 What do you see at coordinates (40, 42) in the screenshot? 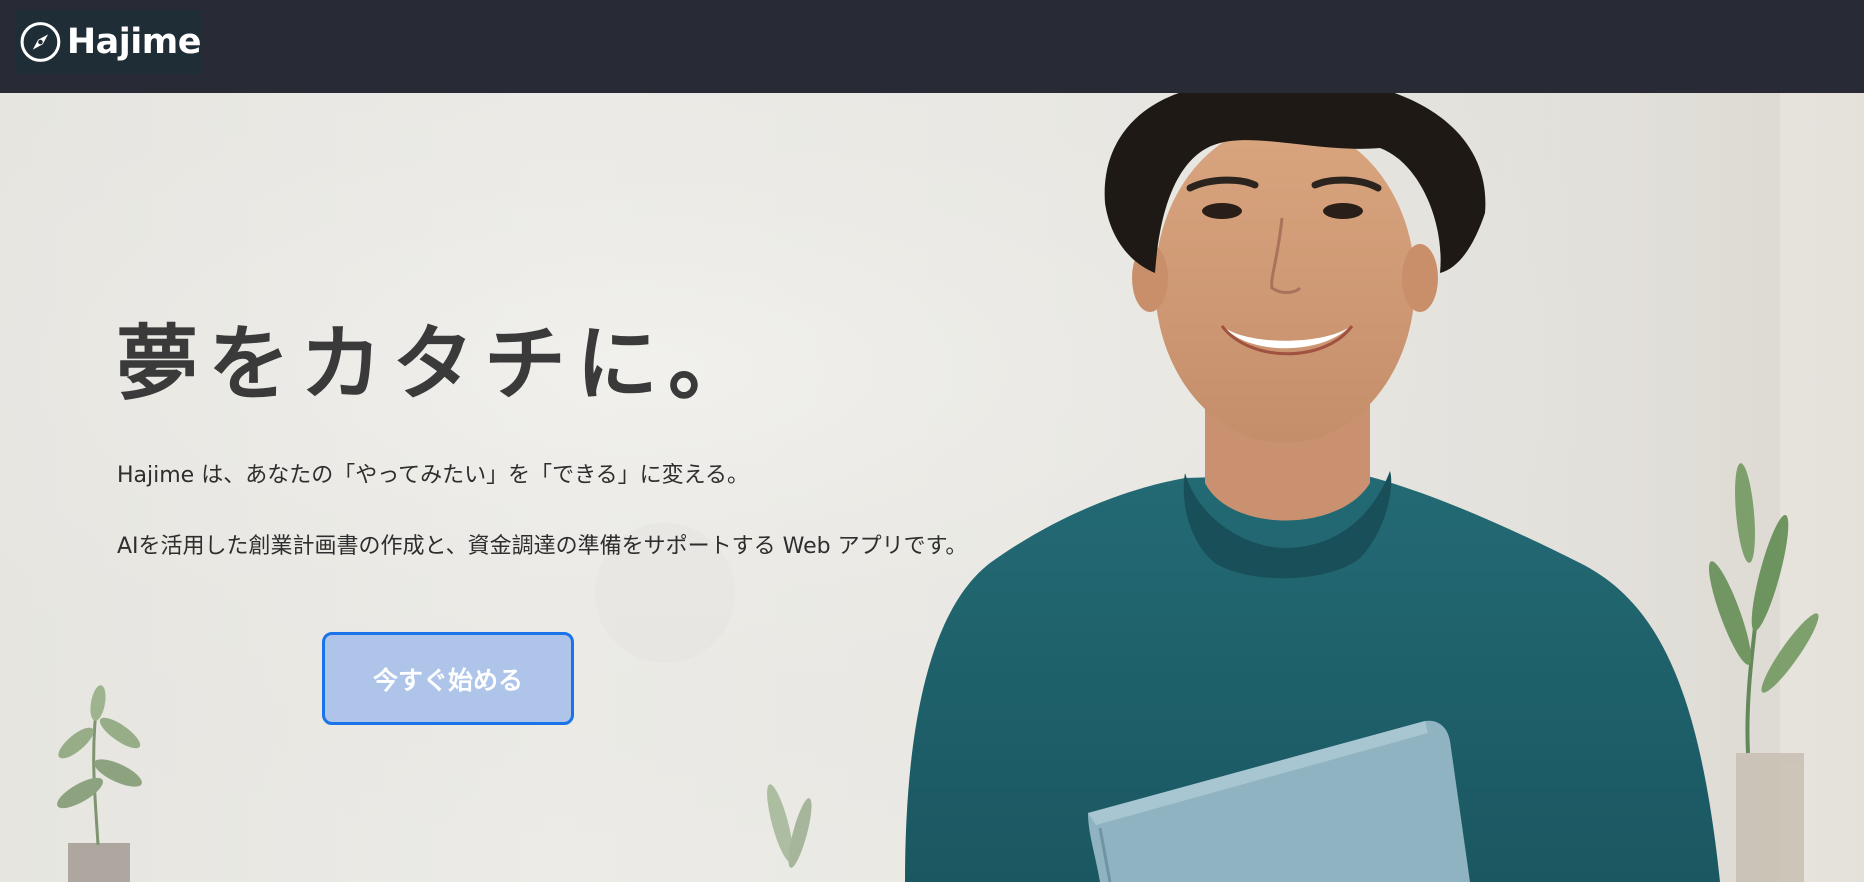
I see `compass-icon` at bounding box center [40, 42].